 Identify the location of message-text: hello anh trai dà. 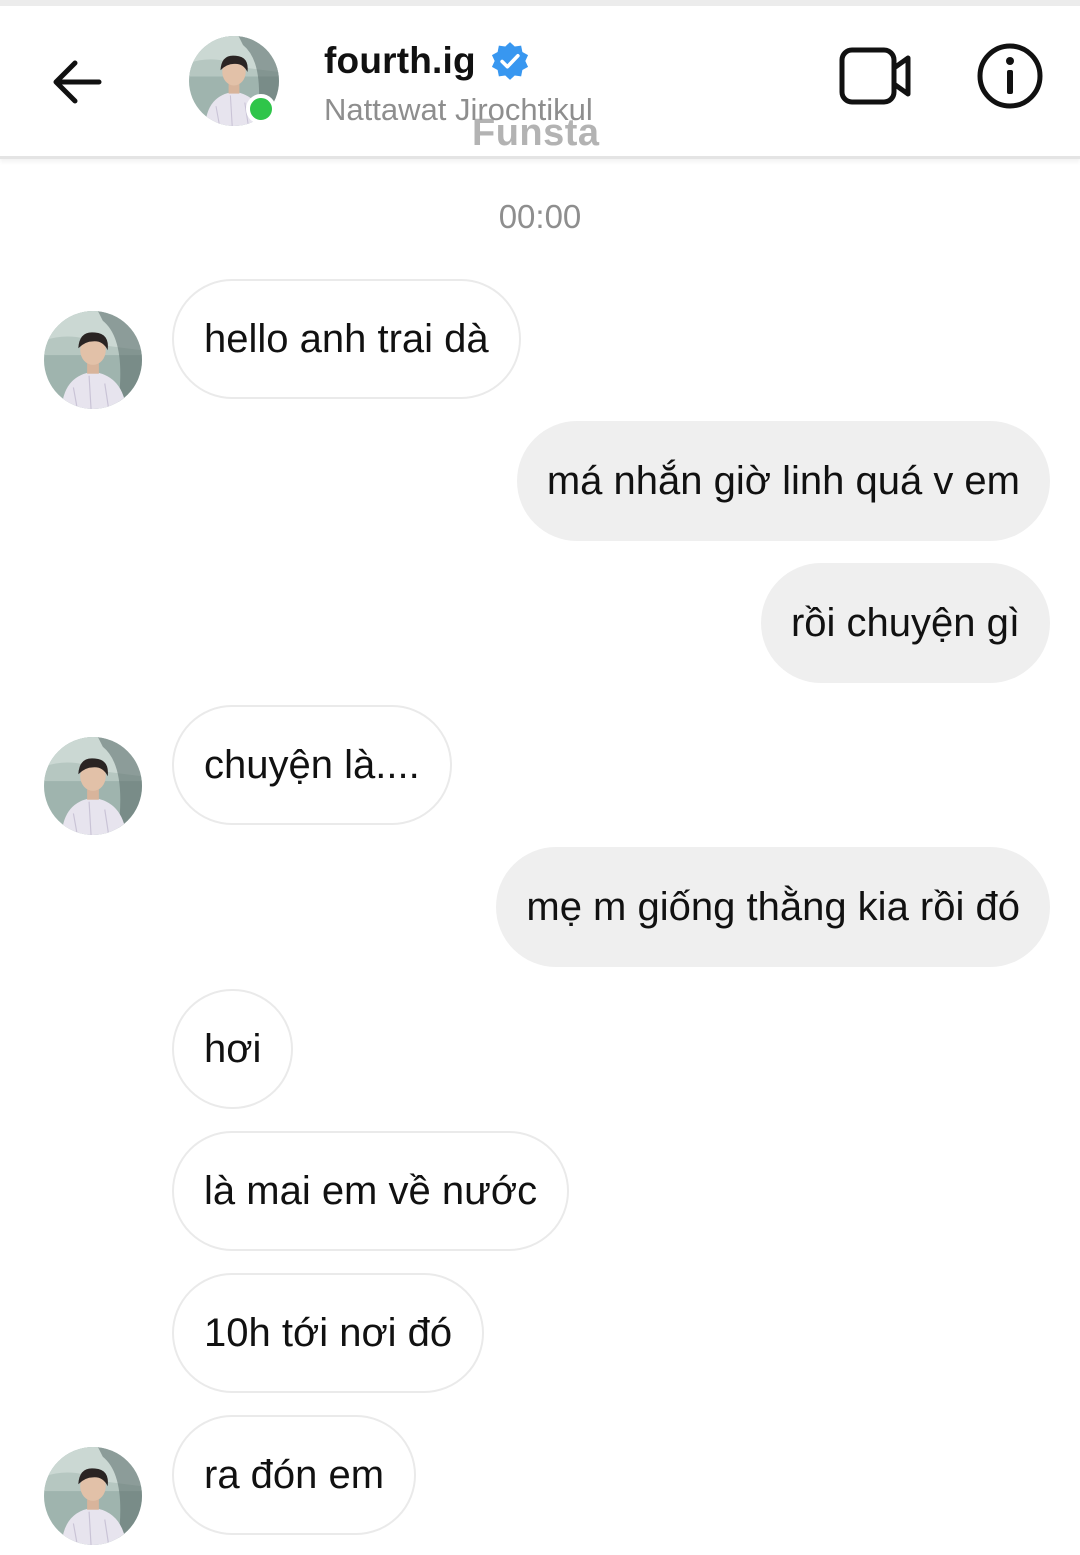
(346, 338).